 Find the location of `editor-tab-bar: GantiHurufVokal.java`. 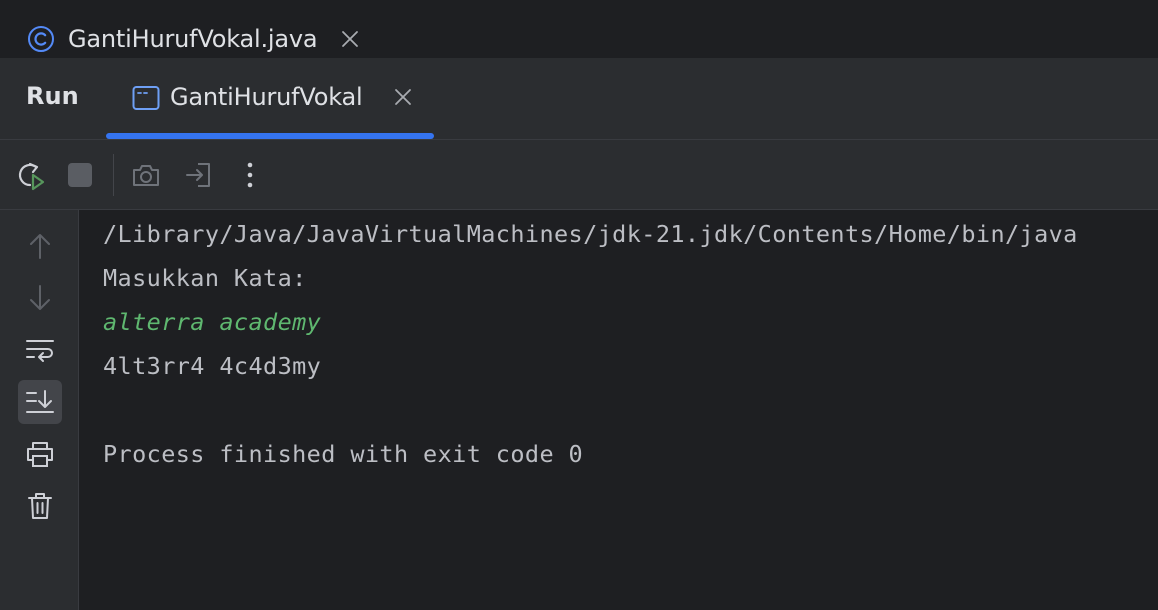

editor-tab-bar: GantiHurufVokal.java is located at coordinates (579, 29).